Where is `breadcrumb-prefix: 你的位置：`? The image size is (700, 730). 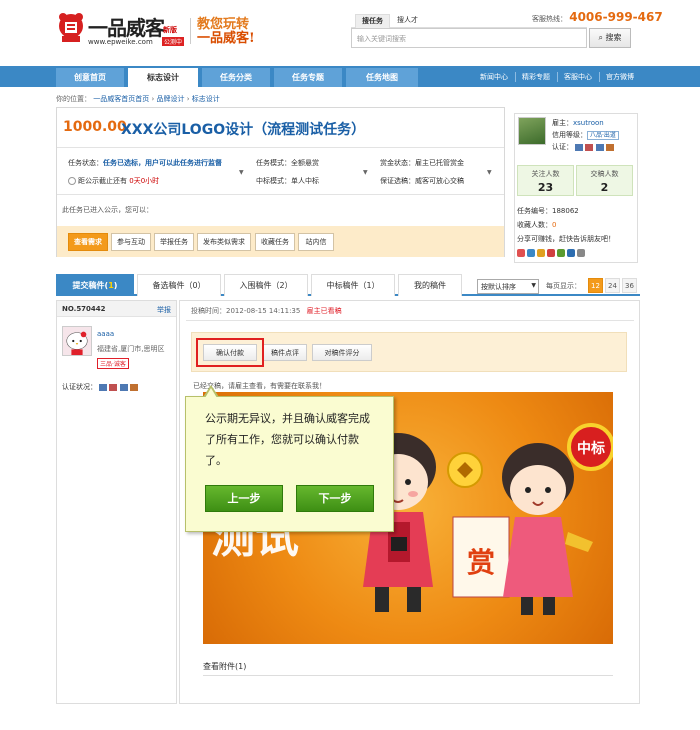 breadcrumb-prefix: 你的位置： is located at coordinates (73, 99).